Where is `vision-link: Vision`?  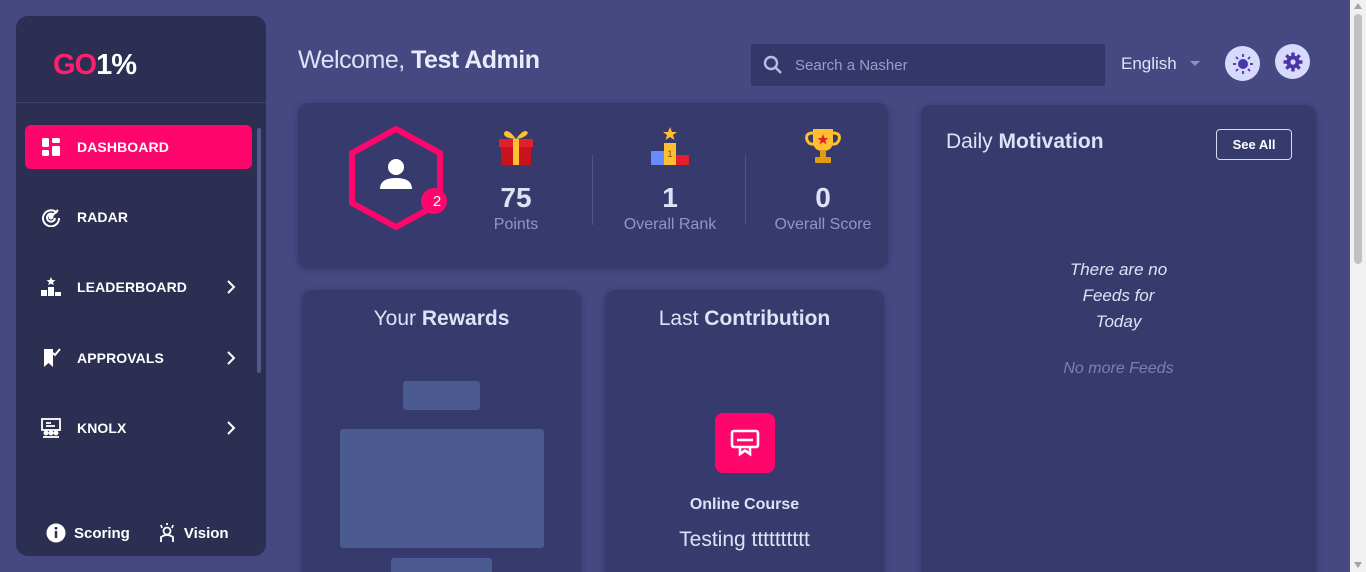
vision-link: Vision is located at coordinates (193, 533).